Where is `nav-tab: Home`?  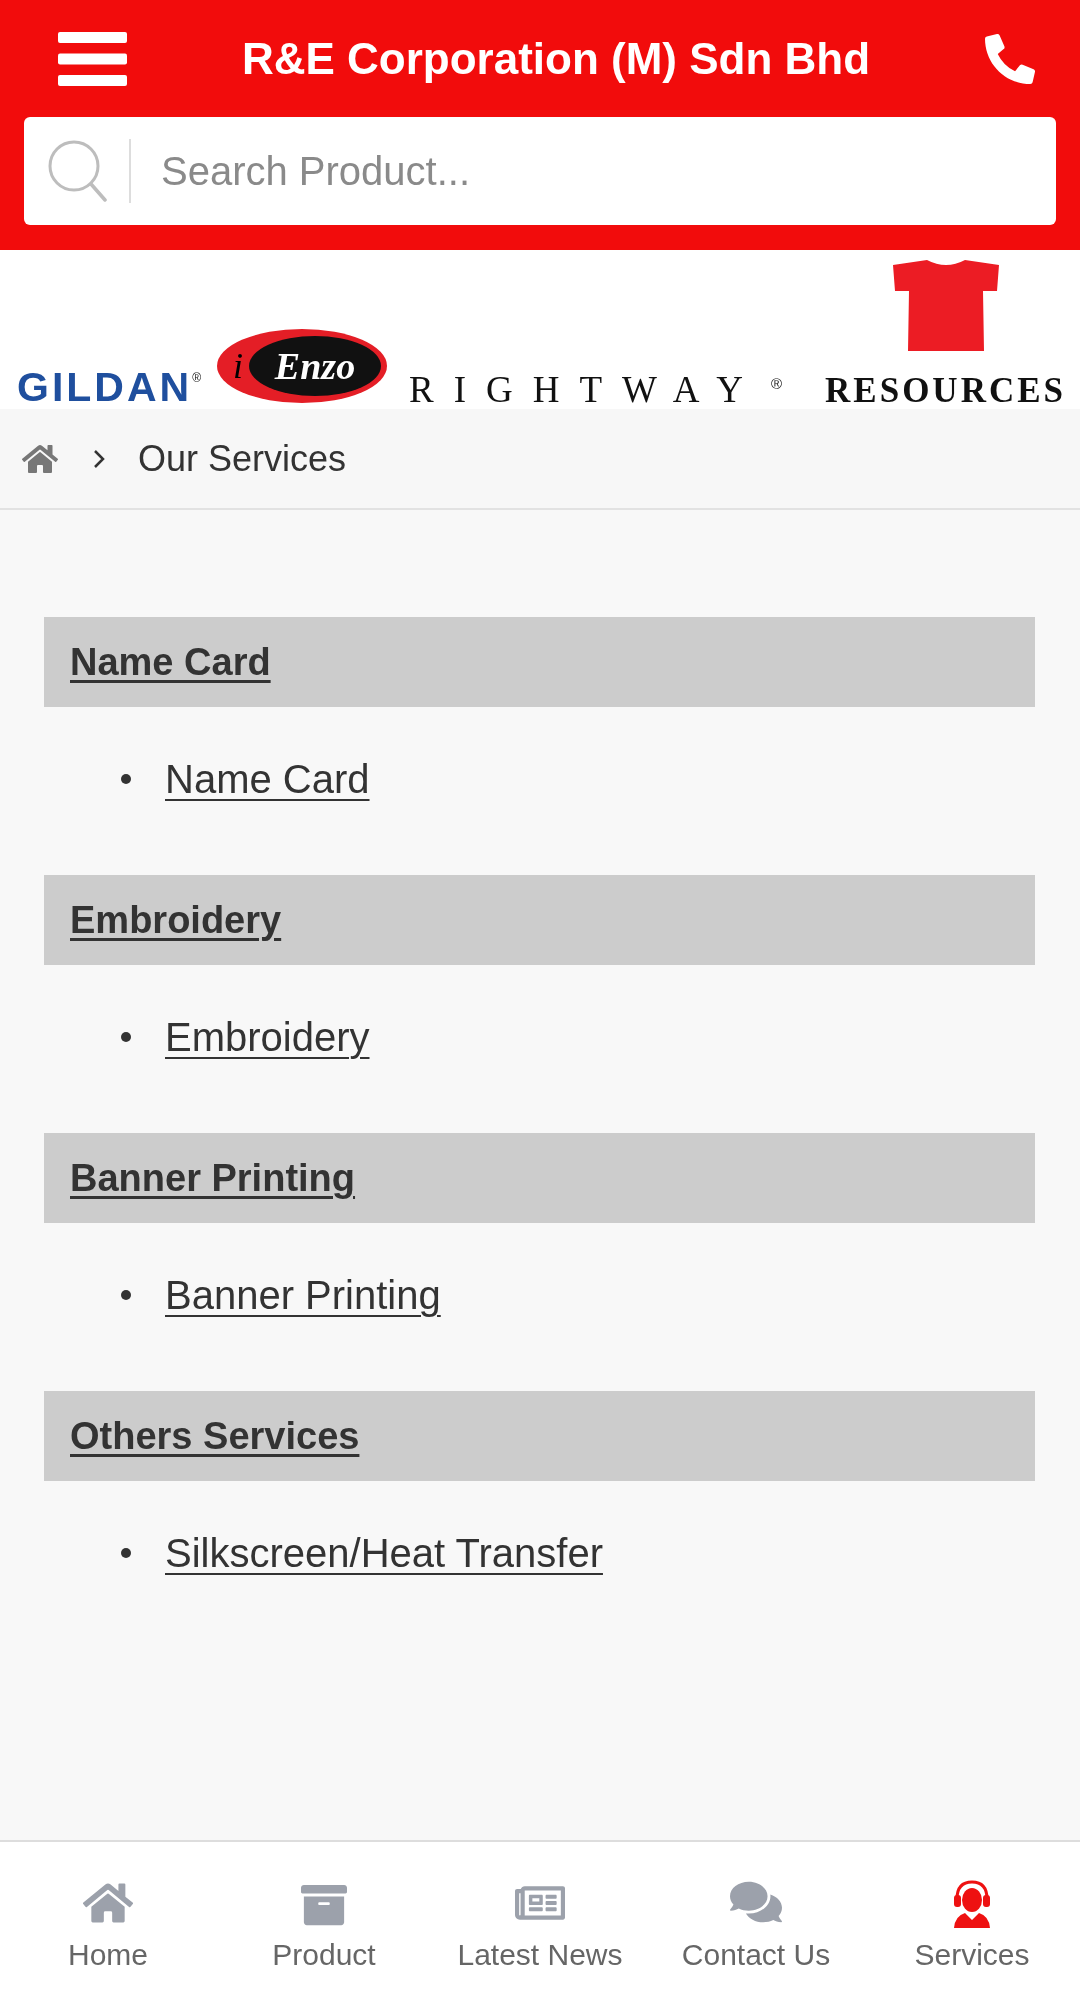
nav-tab: Home is located at coordinates (108, 1916).